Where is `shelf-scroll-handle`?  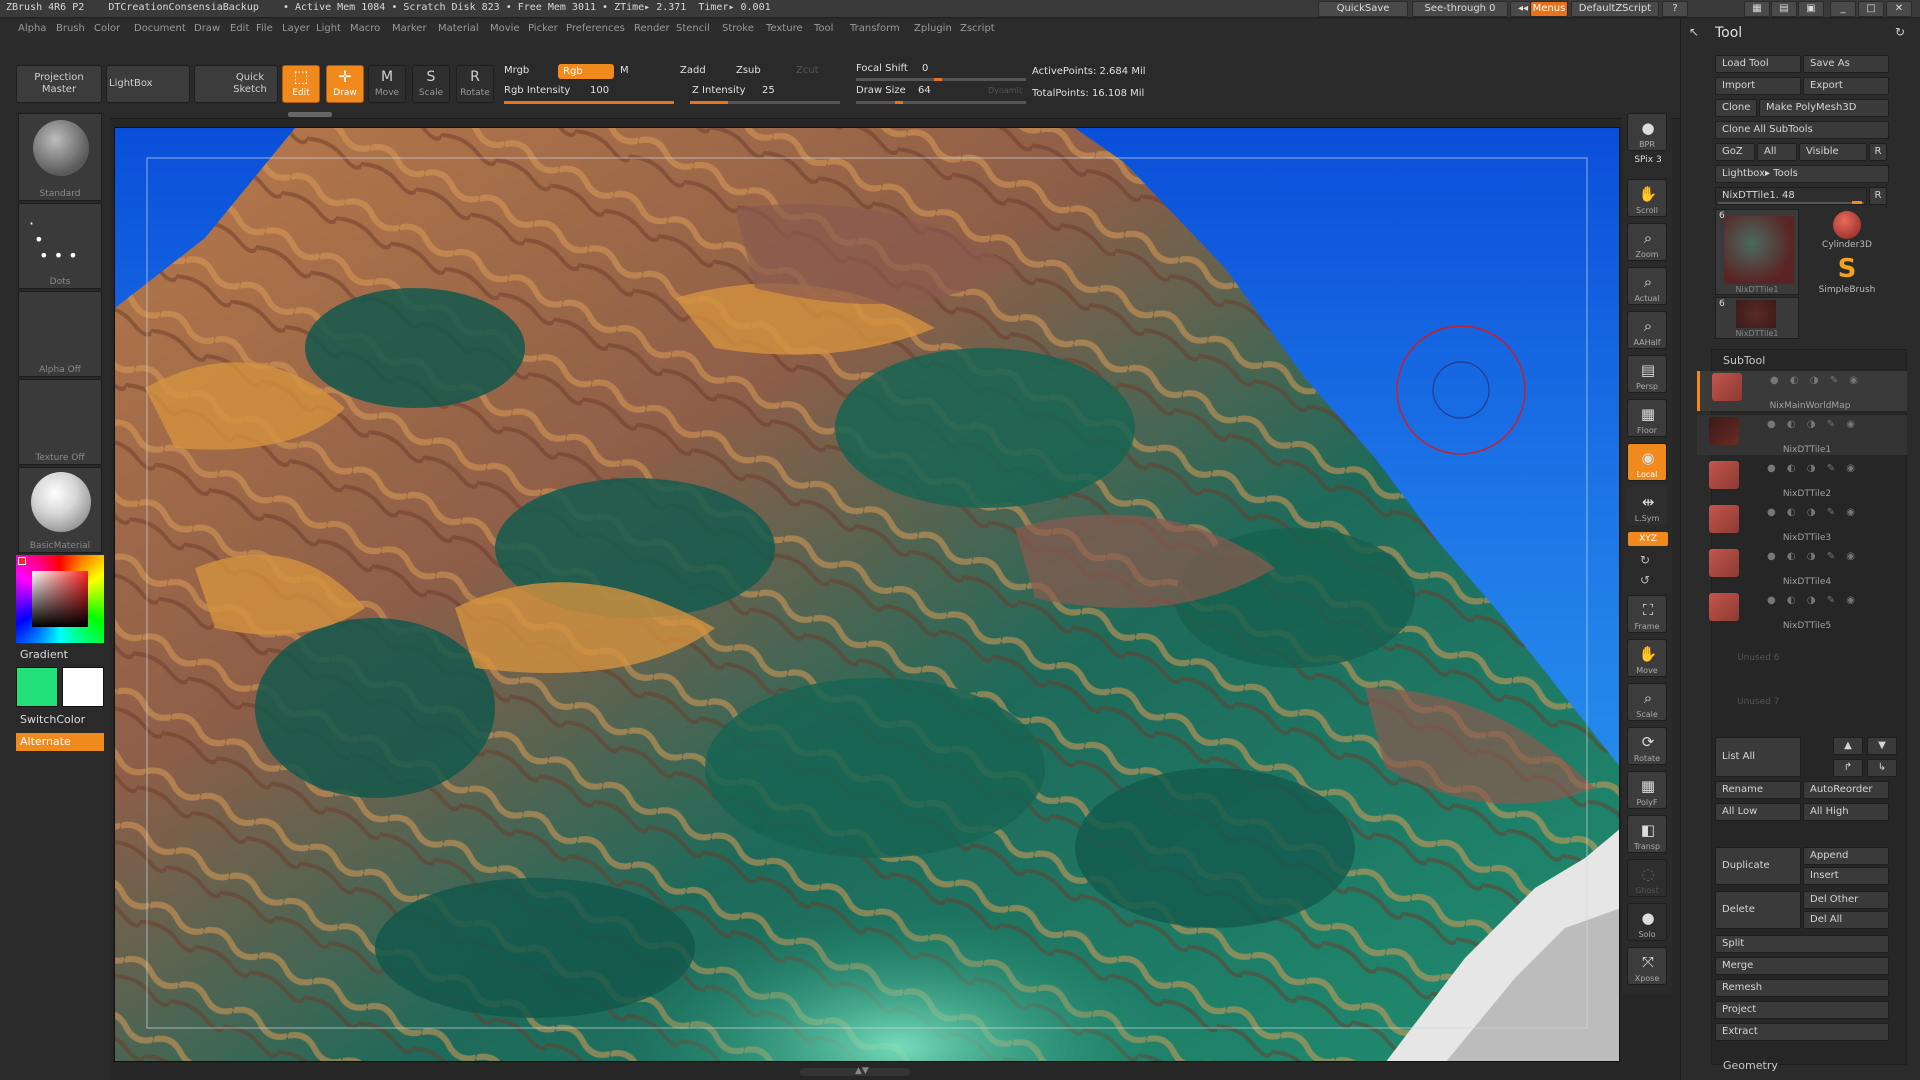 shelf-scroll-handle is located at coordinates (310, 114).